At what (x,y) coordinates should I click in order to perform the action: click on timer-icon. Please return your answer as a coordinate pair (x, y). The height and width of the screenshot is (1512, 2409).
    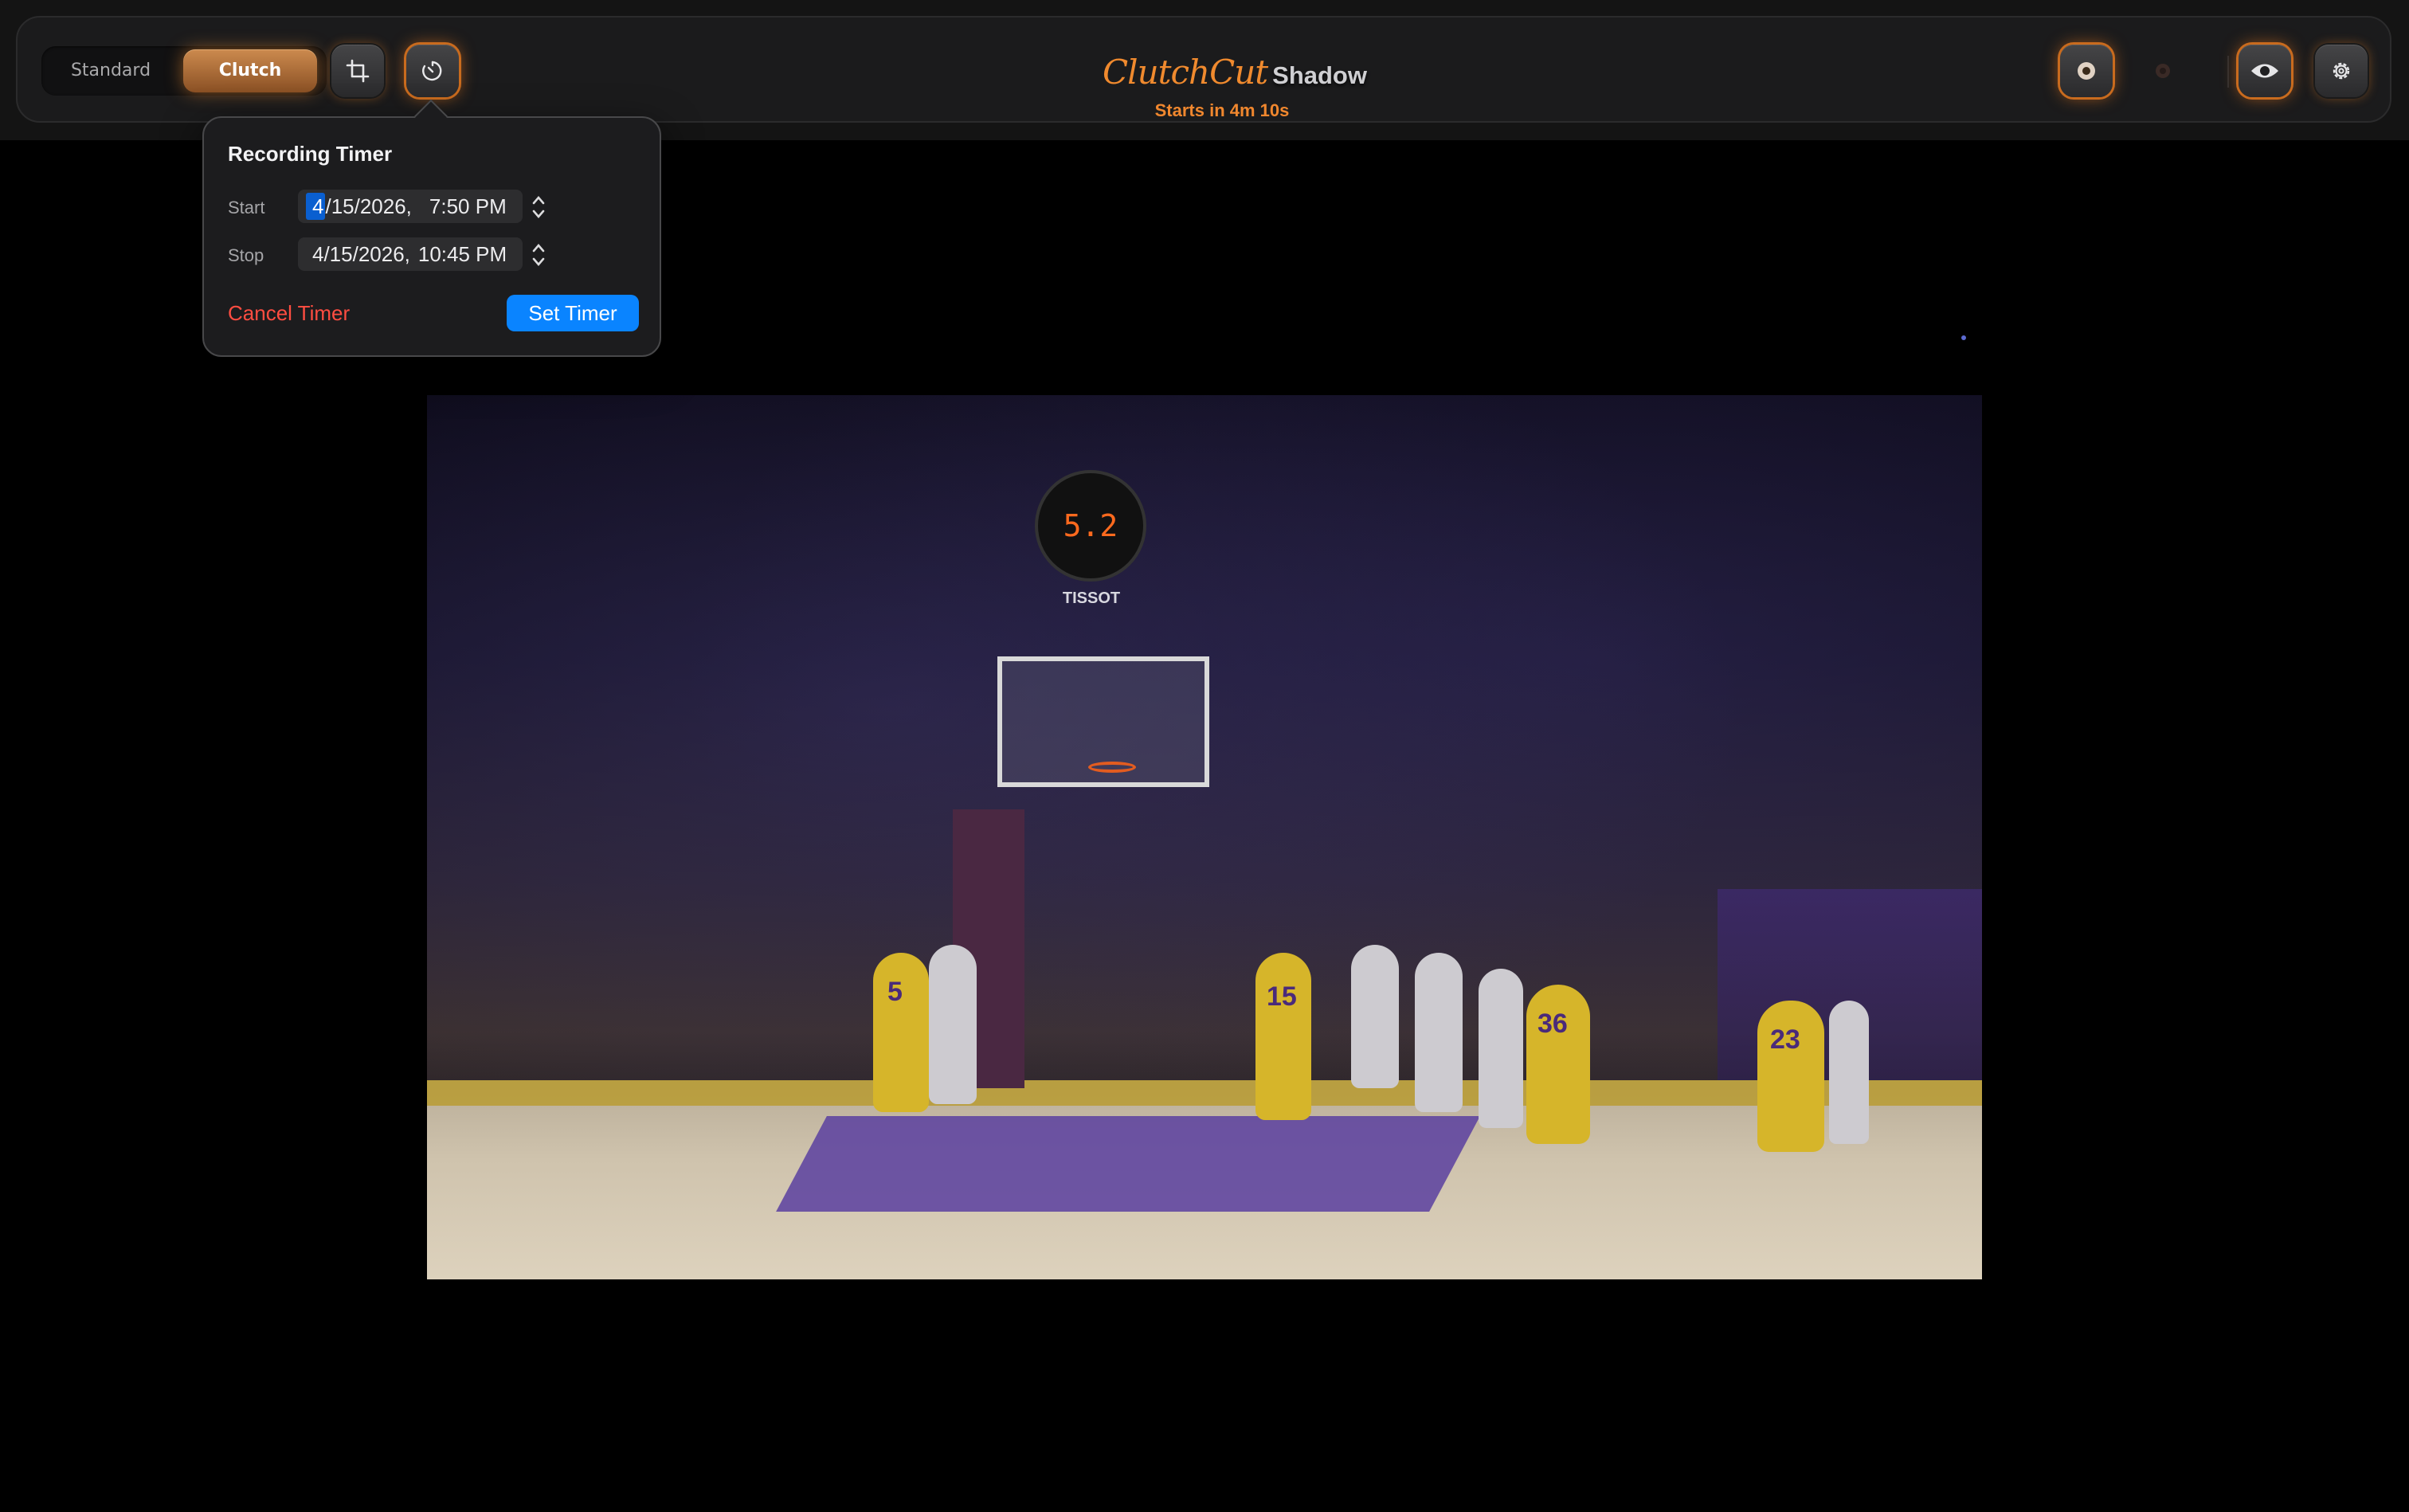
    Looking at the image, I should click on (432, 71).